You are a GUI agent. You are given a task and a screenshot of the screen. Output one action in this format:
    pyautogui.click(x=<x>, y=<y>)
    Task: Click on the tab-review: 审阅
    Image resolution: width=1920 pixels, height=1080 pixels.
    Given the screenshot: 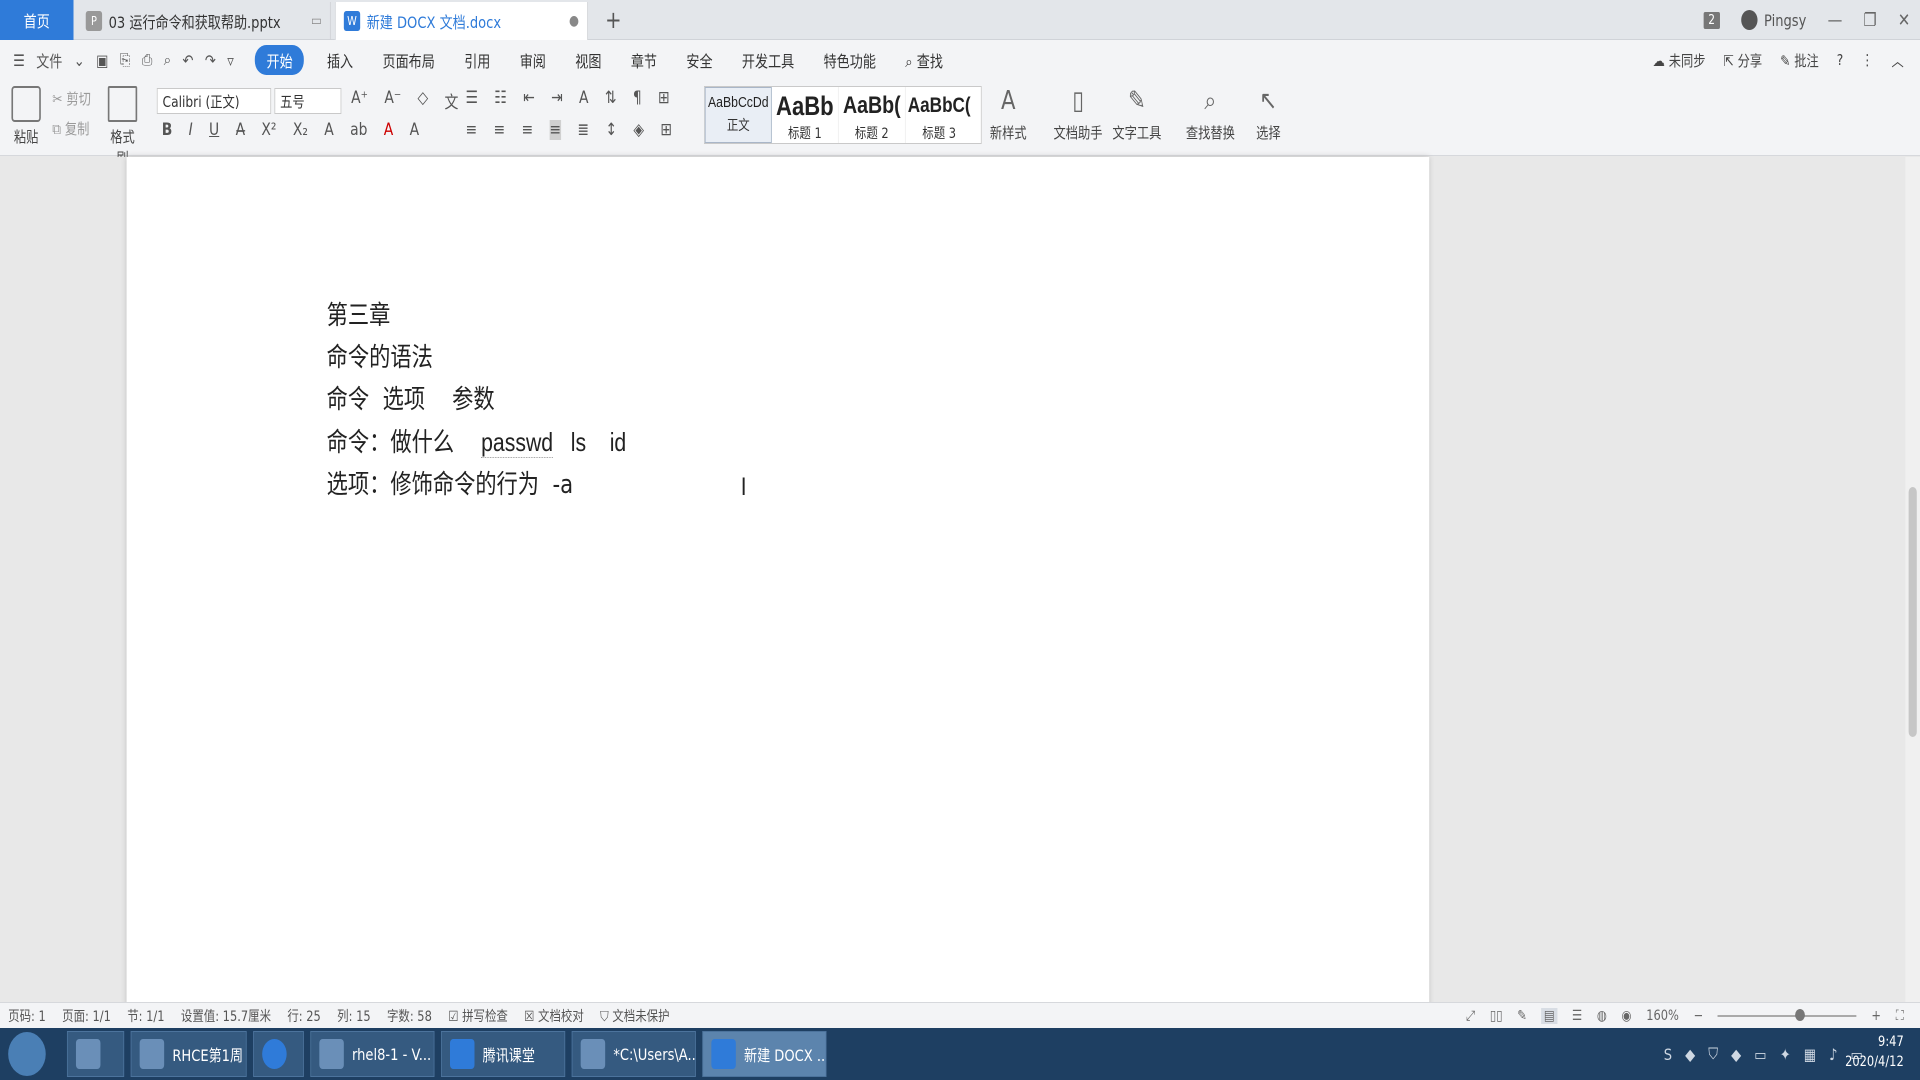 What is the action you would take?
    pyautogui.click(x=533, y=60)
    